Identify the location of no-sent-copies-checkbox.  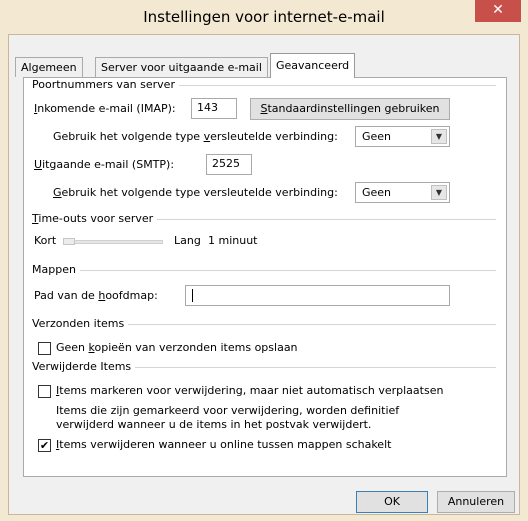
(44, 348).